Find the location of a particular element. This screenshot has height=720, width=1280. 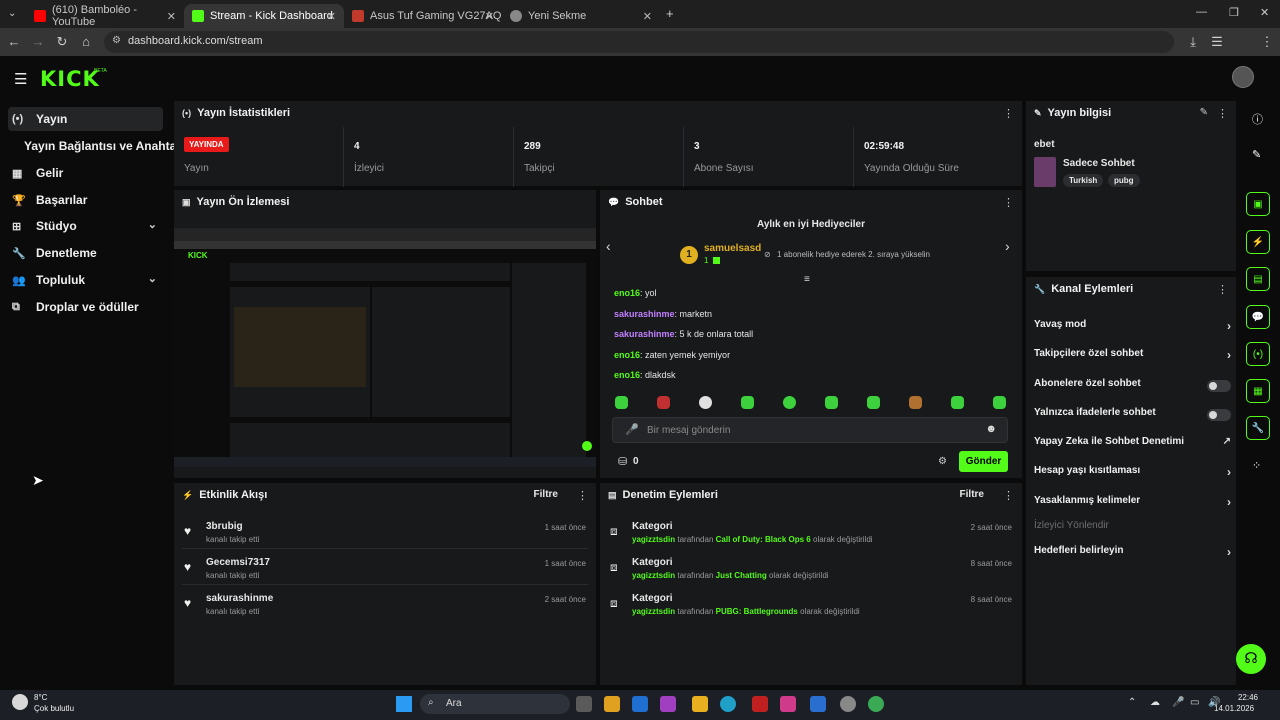

chevron-left-icon: ‹ is located at coordinates (608, 246).